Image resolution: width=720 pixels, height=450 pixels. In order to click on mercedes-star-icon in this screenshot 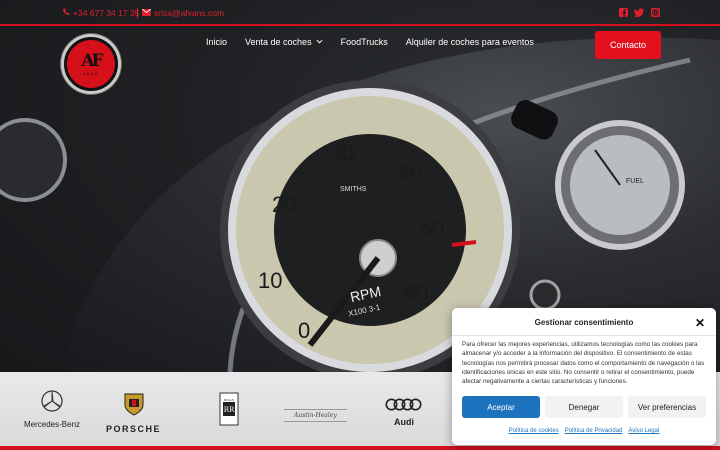, I will do `click(52, 403)`.